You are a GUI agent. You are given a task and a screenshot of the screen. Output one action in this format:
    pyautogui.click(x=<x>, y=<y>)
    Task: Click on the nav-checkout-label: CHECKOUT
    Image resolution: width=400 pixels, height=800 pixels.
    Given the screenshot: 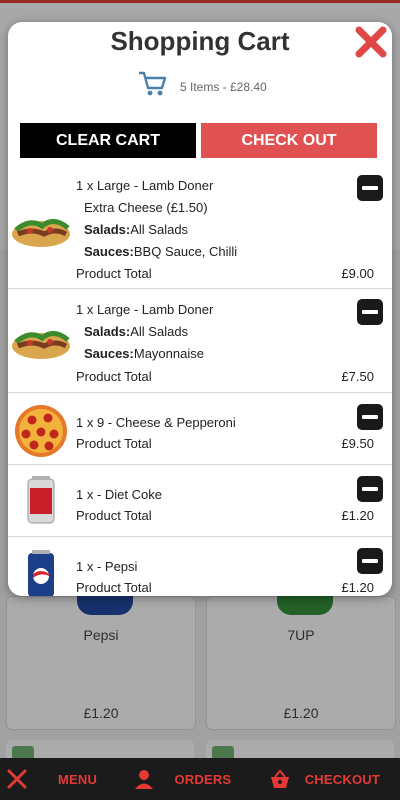 What is the action you would take?
    pyautogui.click(x=342, y=779)
    